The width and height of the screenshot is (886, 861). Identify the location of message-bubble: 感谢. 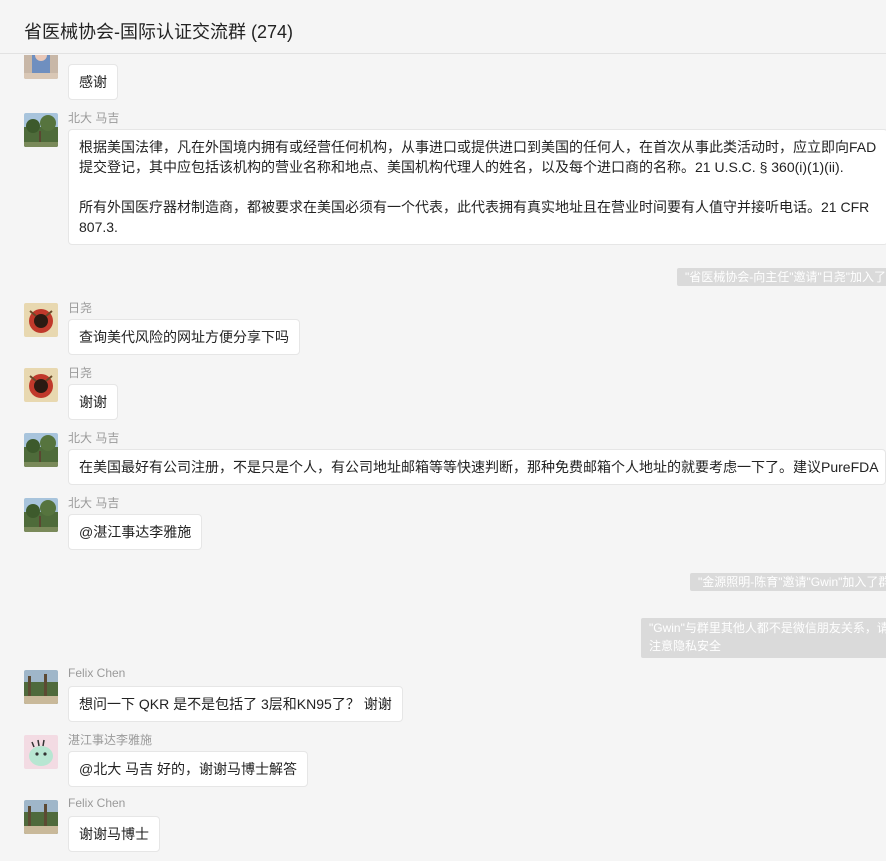
(93, 82).